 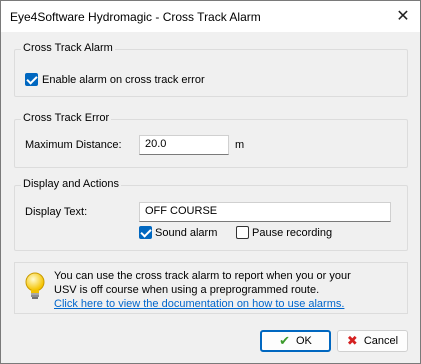 I want to click on lightbulb-icon, so click(x=35, y=288).